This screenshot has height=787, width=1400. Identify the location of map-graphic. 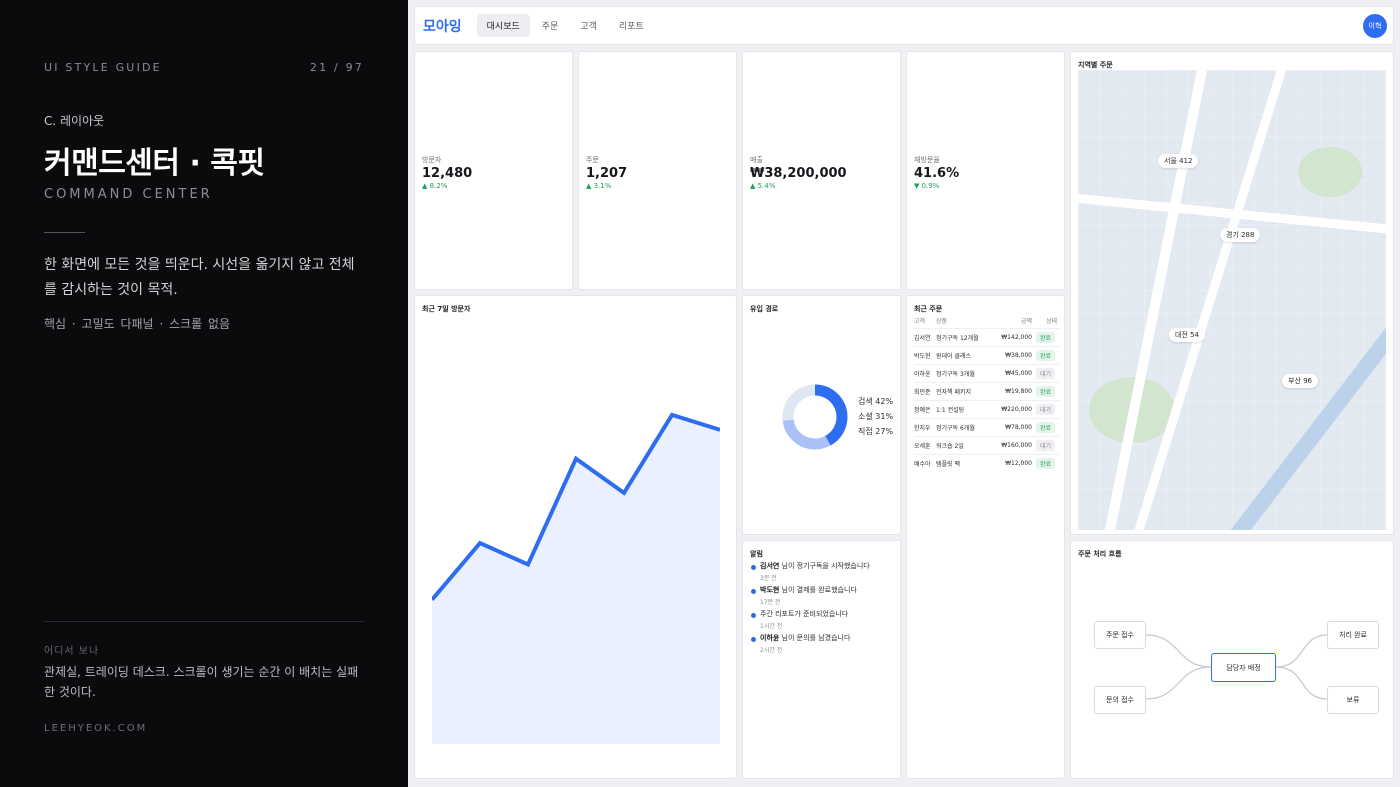
(1232, 300).